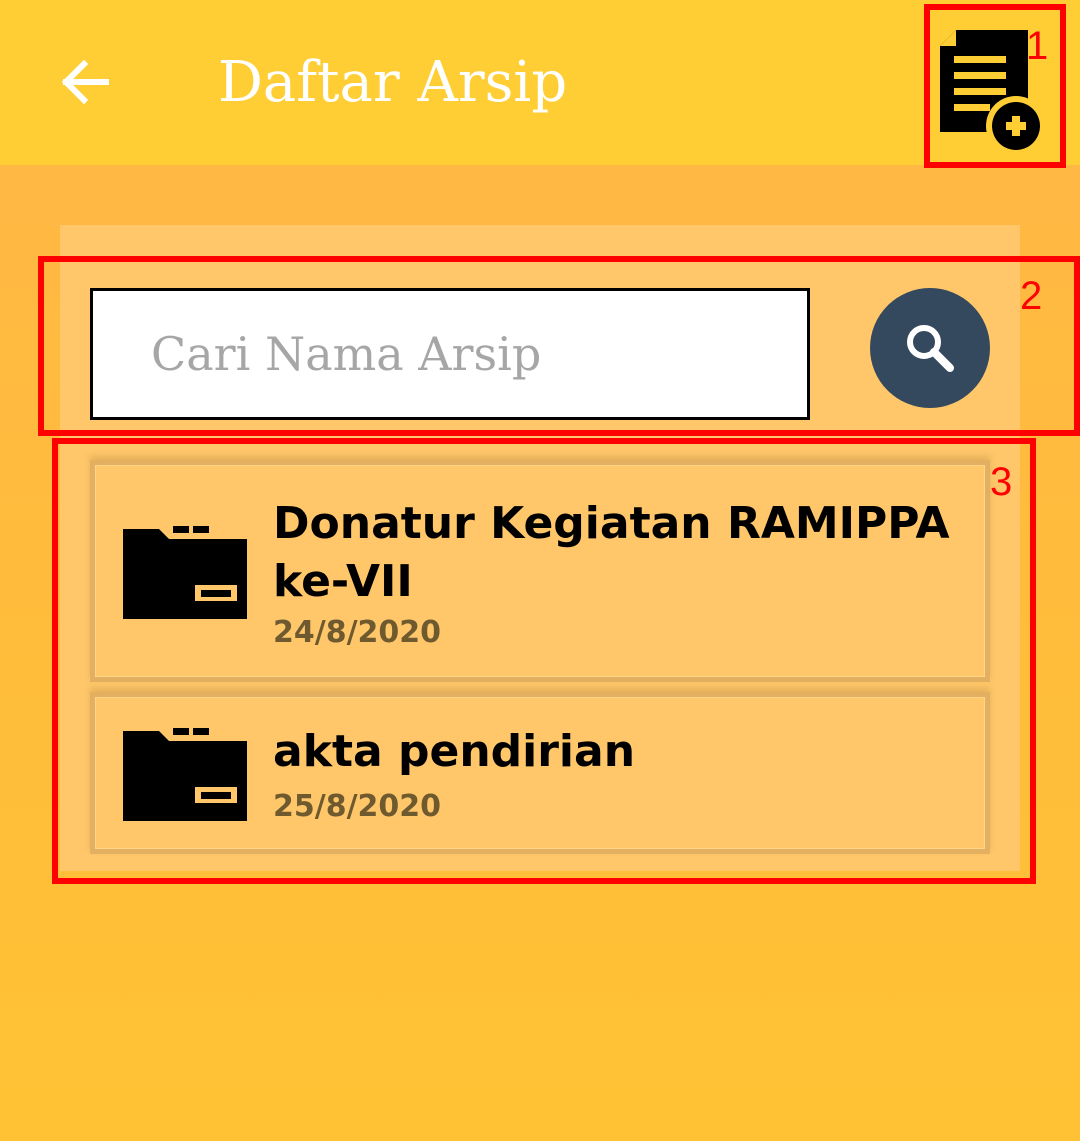  I want to click on back-button, so click(86, 82).